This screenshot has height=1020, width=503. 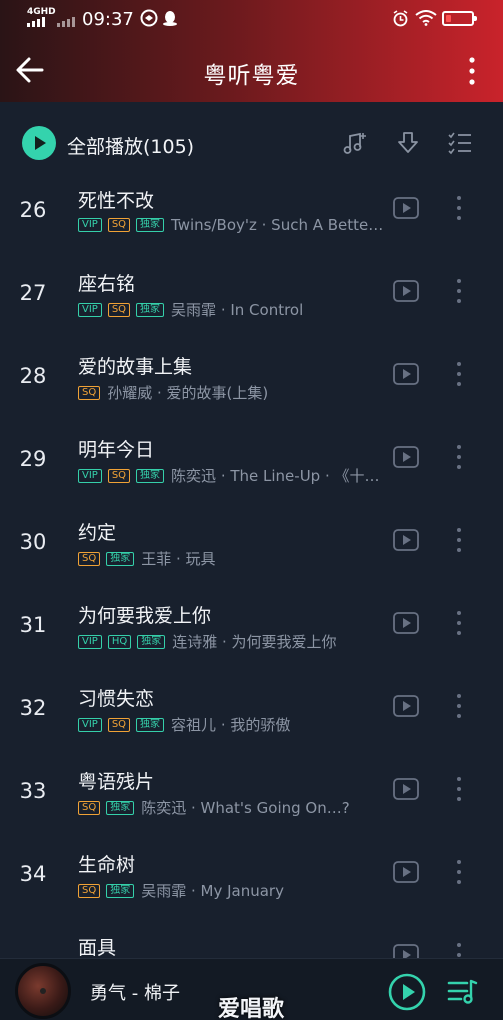 I want to click on top-header: 4GHD 09:37 粤听粤爱, so click(x=251, y=51).